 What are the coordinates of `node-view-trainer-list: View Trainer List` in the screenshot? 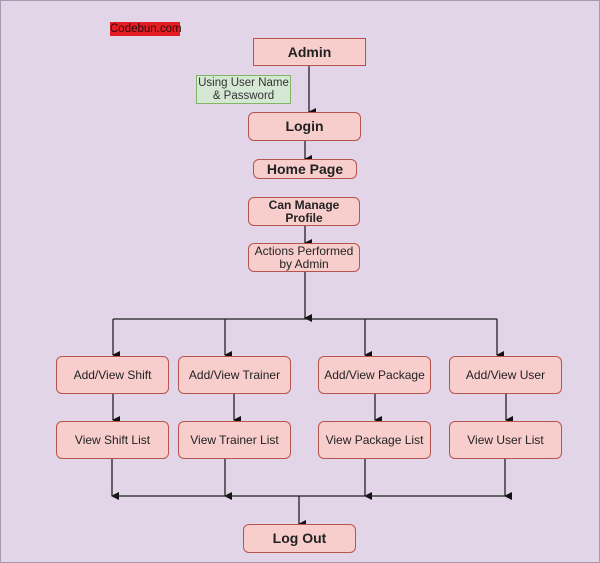 It's located at (234, 440).